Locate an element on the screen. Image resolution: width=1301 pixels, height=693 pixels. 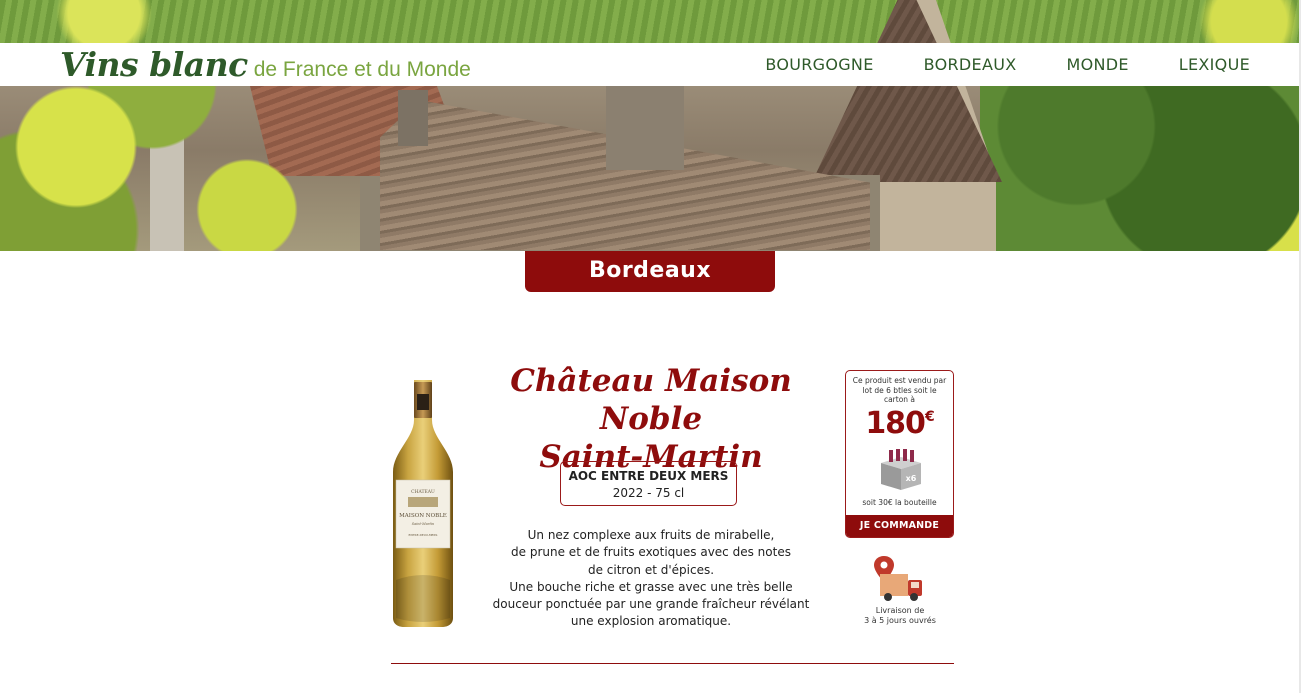
bottle-label-name: MAISON NOBLE is located at coordinates (423, 516).